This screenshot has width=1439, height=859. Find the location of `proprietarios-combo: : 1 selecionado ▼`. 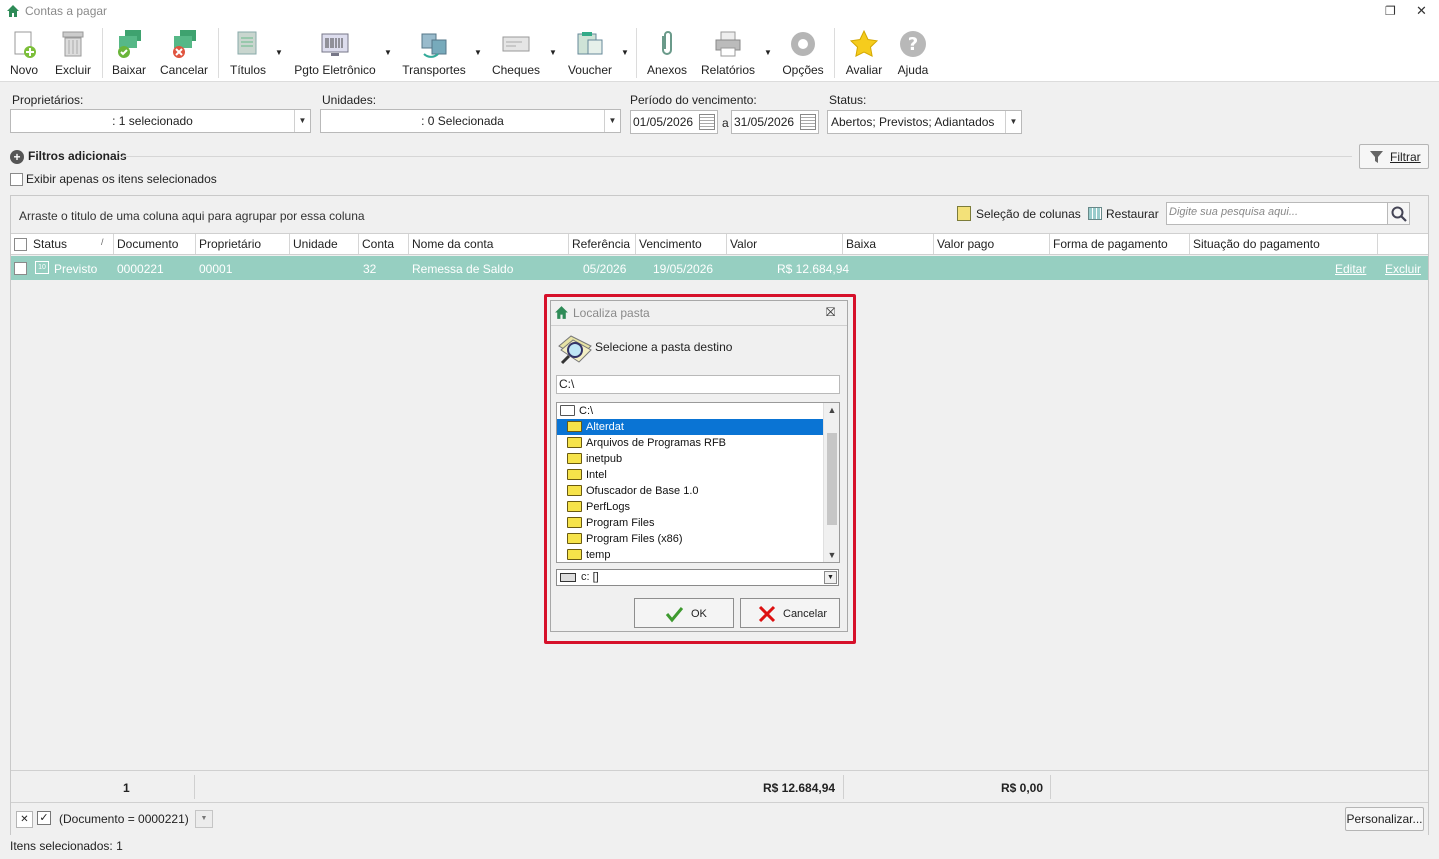

proprietarios-combo: : 1 selecionado ▼ is located at coordinates (160, 121).